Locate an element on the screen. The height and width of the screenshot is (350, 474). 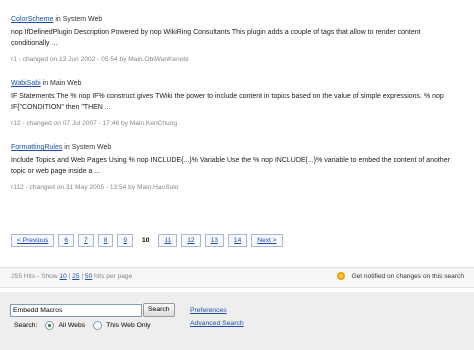
all-webs-radio is located at coordinates (50, 325).